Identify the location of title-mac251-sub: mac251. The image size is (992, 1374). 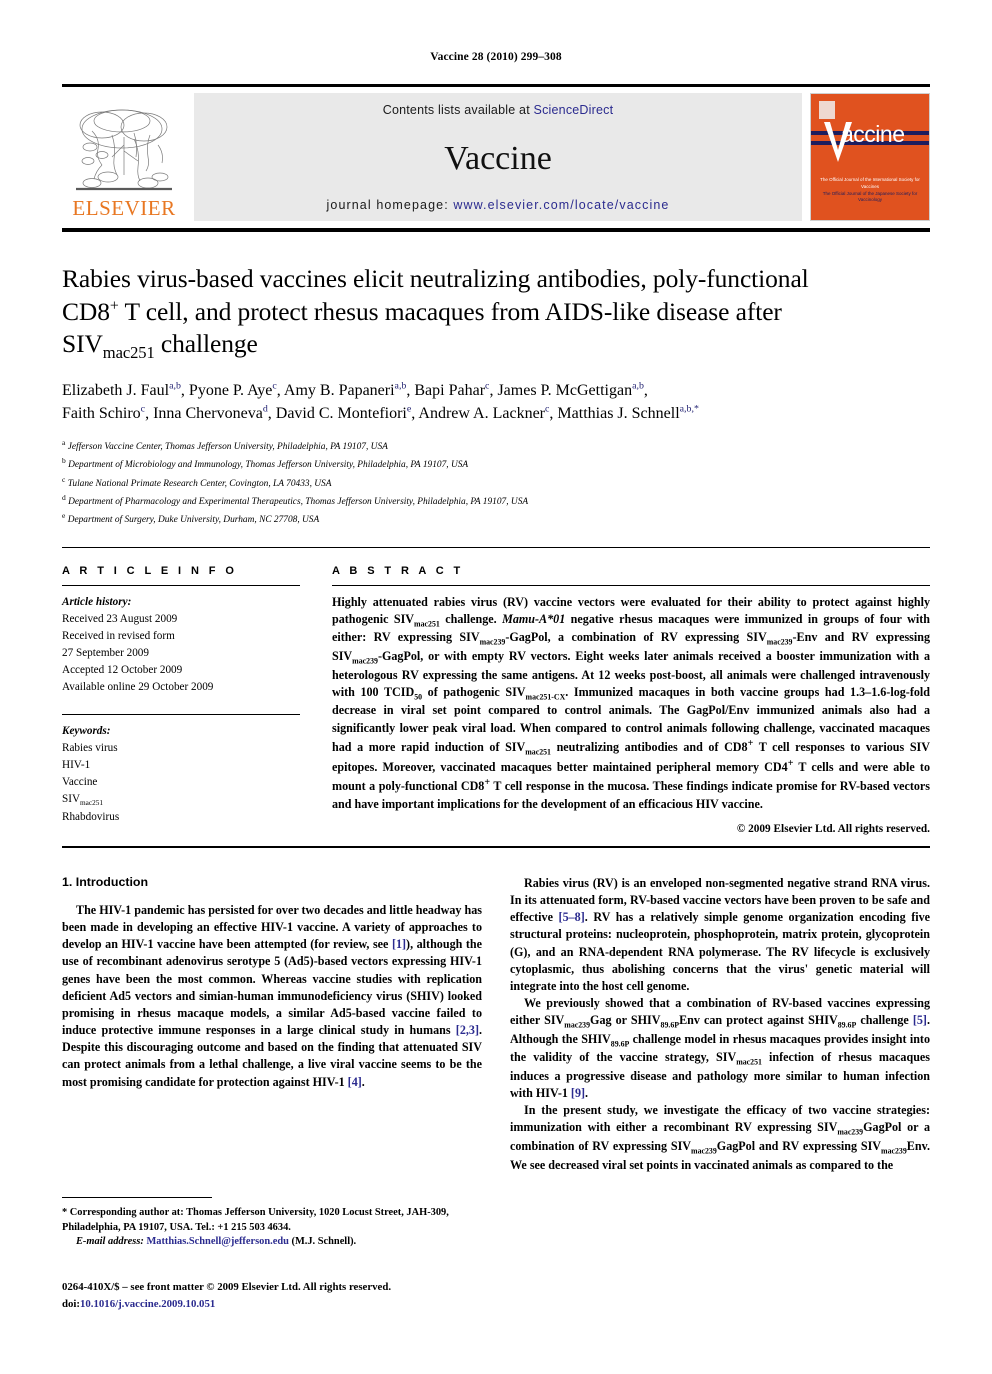
(128, 353).